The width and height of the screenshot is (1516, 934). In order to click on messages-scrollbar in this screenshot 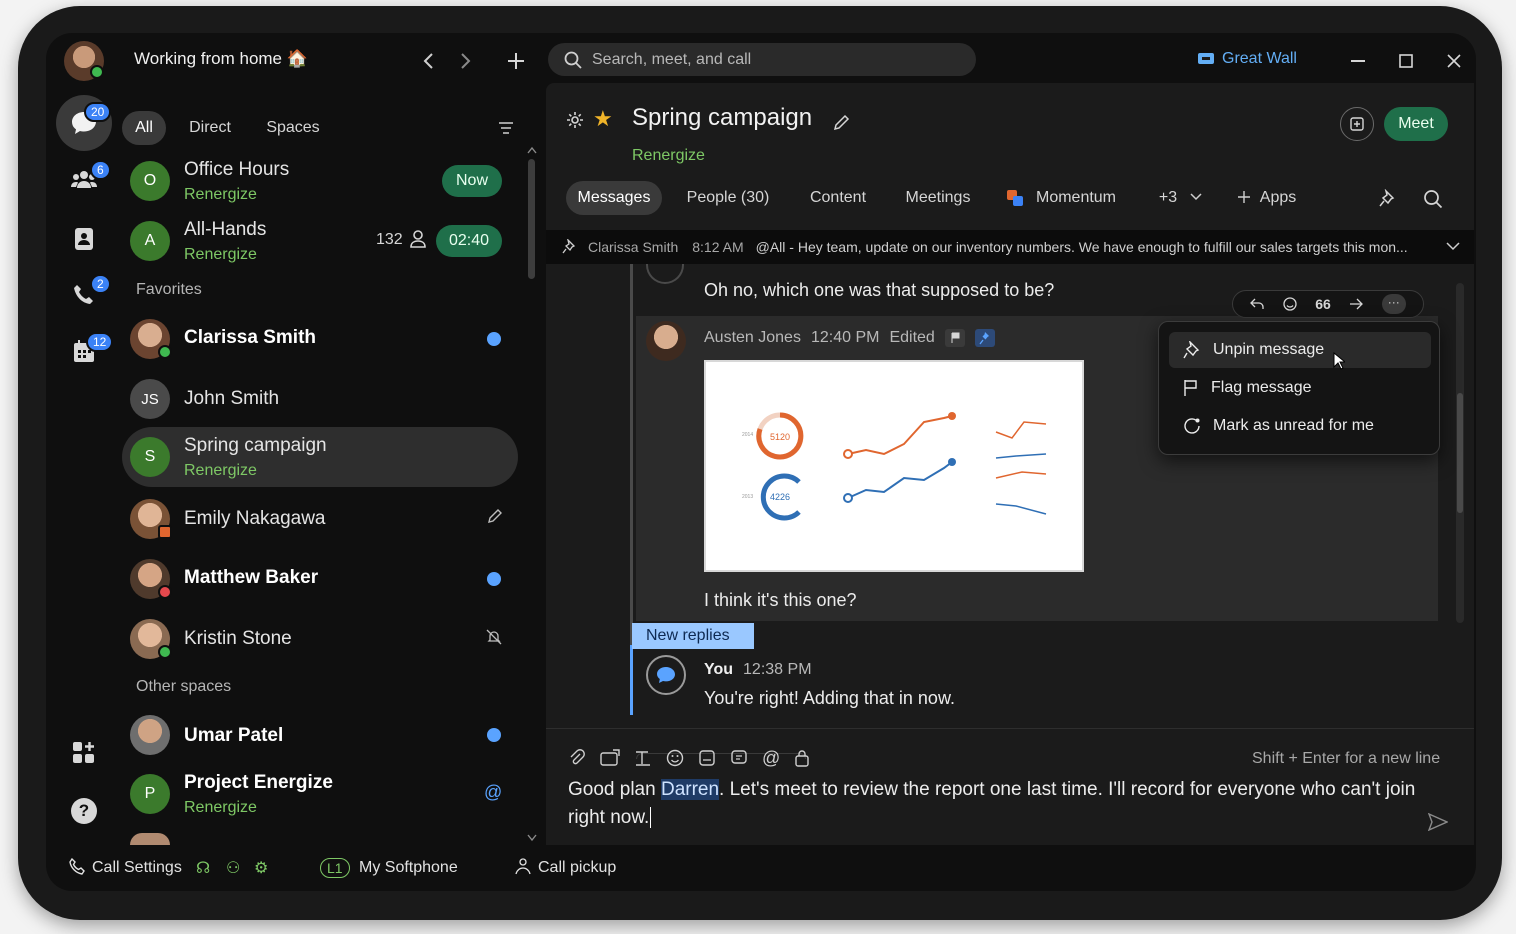, I will do `click(1460, 453)`.